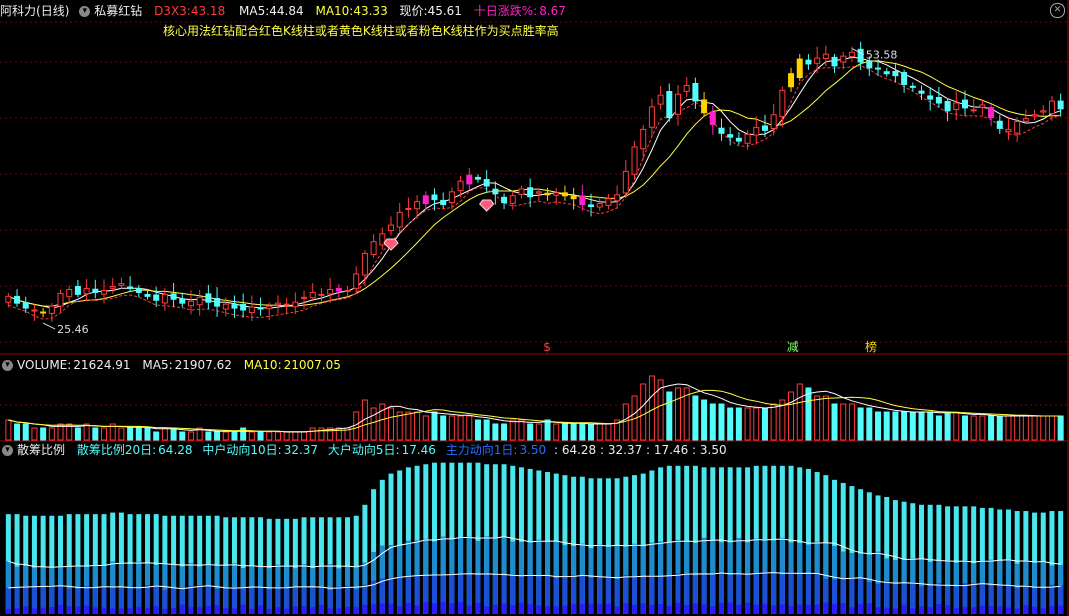 This screenshot has width=1069, height=616. Describe the element at coordinates (882, 55) in the screenshot. I see `high-price-label: 53.58` at that location.